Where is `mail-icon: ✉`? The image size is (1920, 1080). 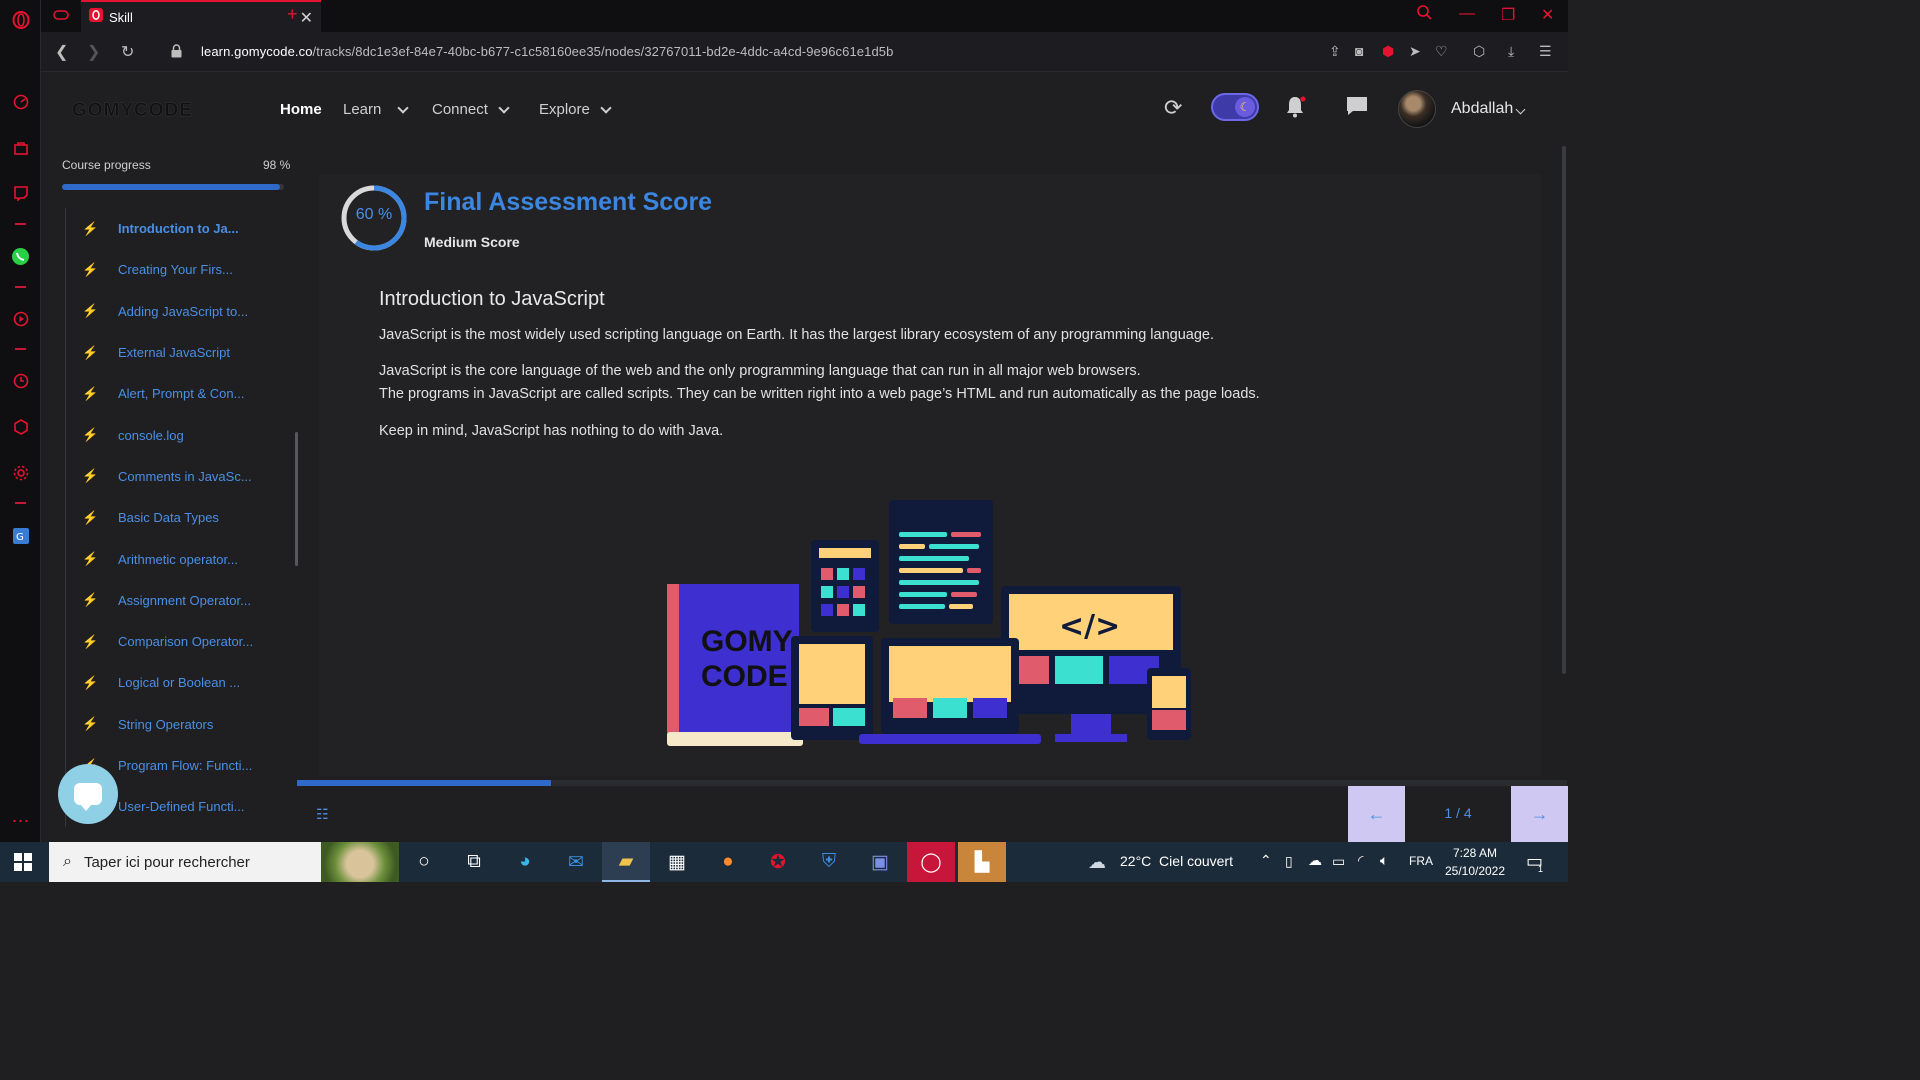
mail-icon: ✉ is located at coordinates (576, 862).